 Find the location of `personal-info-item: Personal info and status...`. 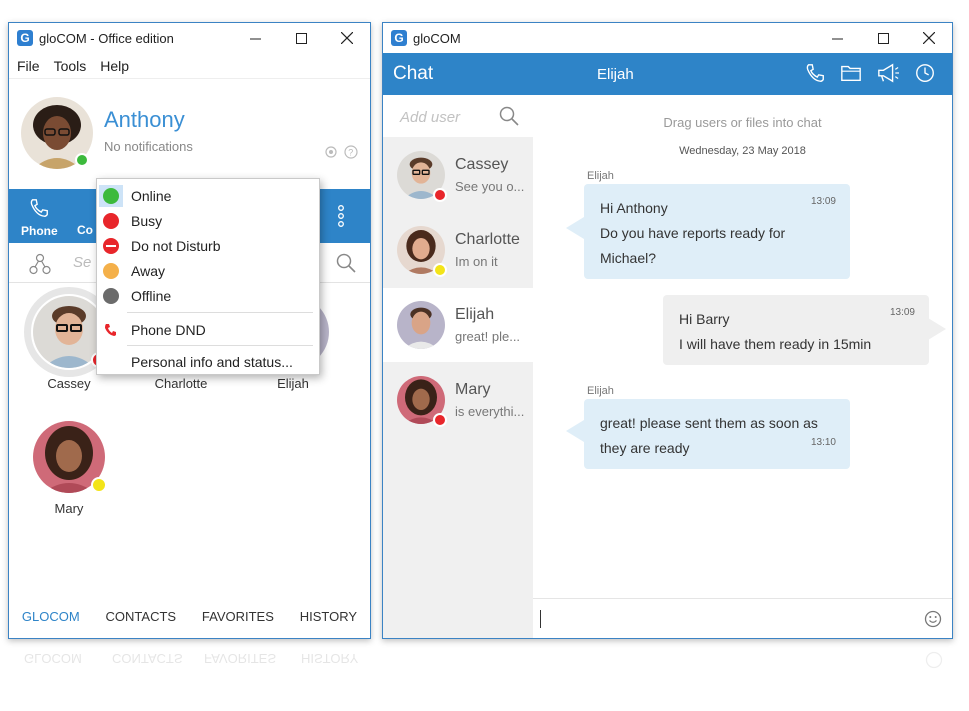

personal-info-item: Personal info and status... is located at coordinates (208, 361).